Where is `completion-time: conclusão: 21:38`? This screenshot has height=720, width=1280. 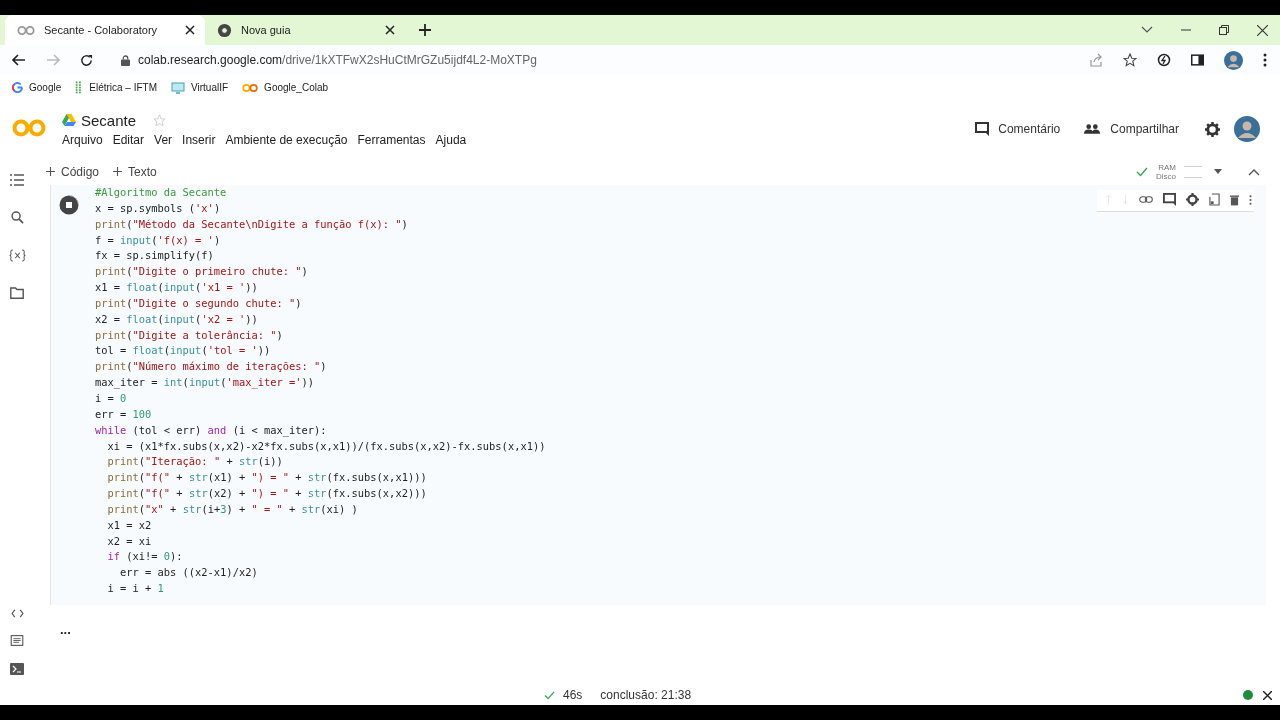 completion-time: conclusão: 21:38 is located at coordinates (646, 695).